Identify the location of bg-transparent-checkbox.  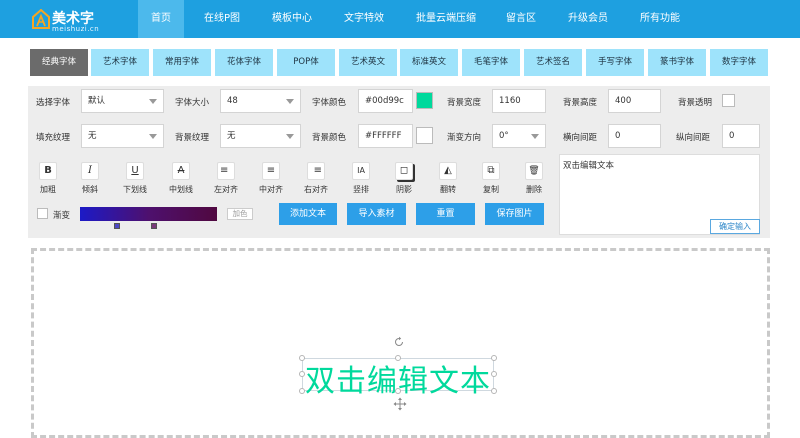
(728, 100).